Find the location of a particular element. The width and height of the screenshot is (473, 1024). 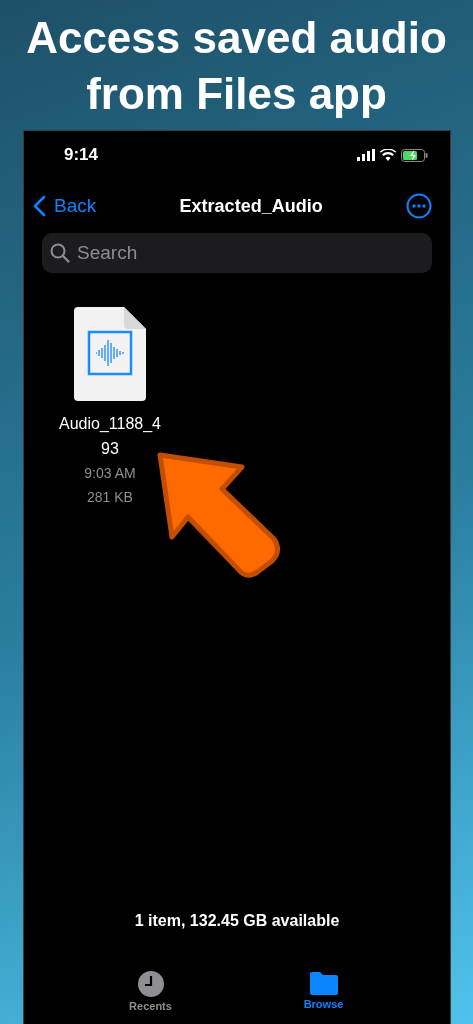

tab: Recents is located at coordinates (150, 997).